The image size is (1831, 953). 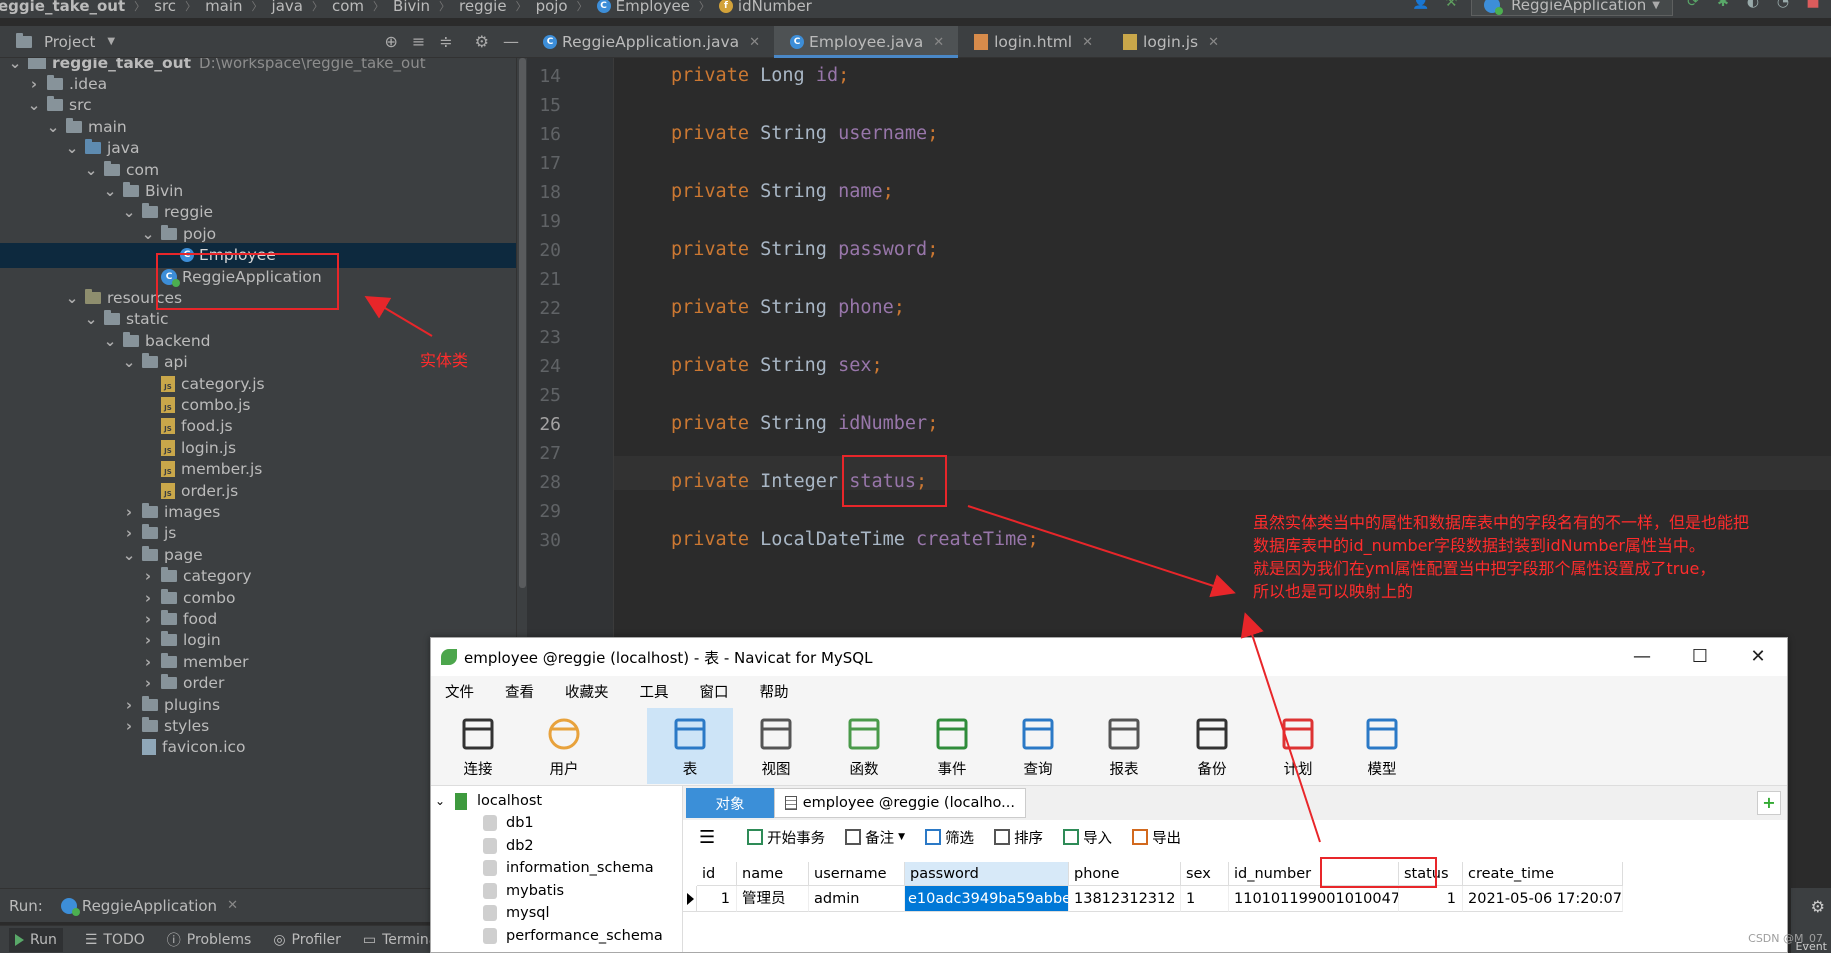 I want to click on database-item: db1, so click(x=508, y=823).